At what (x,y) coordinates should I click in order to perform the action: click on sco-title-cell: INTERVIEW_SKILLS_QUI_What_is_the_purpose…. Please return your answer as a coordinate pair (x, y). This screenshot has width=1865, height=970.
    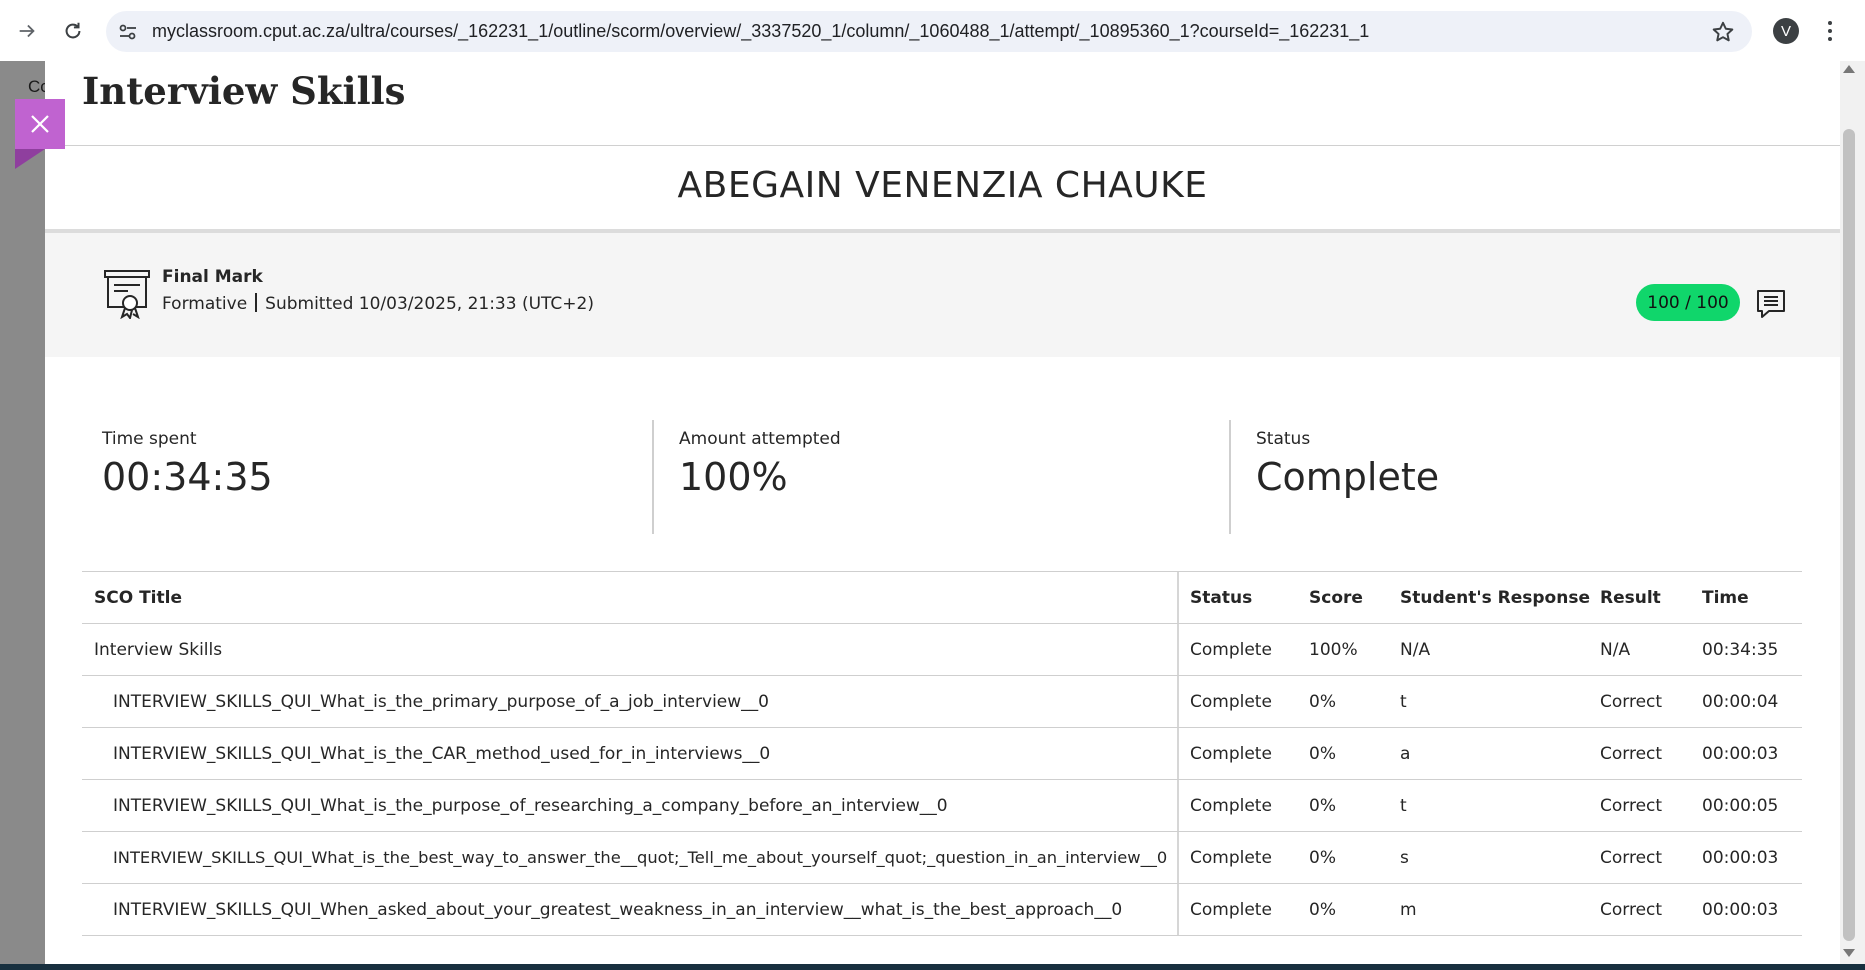
    Looking at the image, I should click on (530, 805).